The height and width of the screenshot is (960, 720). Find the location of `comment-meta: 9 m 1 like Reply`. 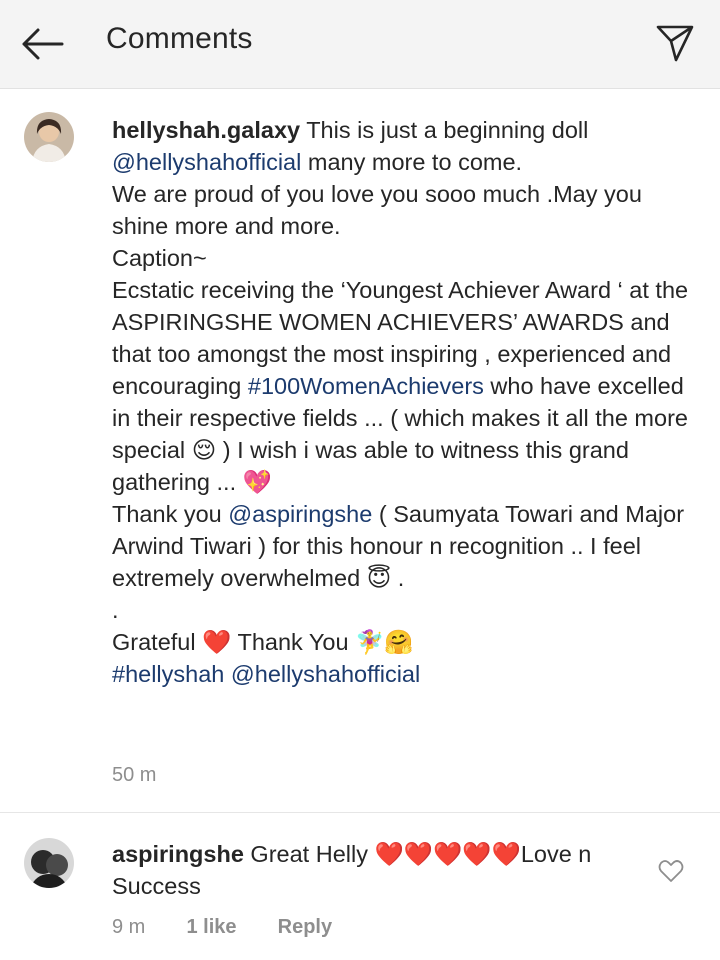

comment-meta: 9 m 1 like Reply is located at coordinates (222, 927).